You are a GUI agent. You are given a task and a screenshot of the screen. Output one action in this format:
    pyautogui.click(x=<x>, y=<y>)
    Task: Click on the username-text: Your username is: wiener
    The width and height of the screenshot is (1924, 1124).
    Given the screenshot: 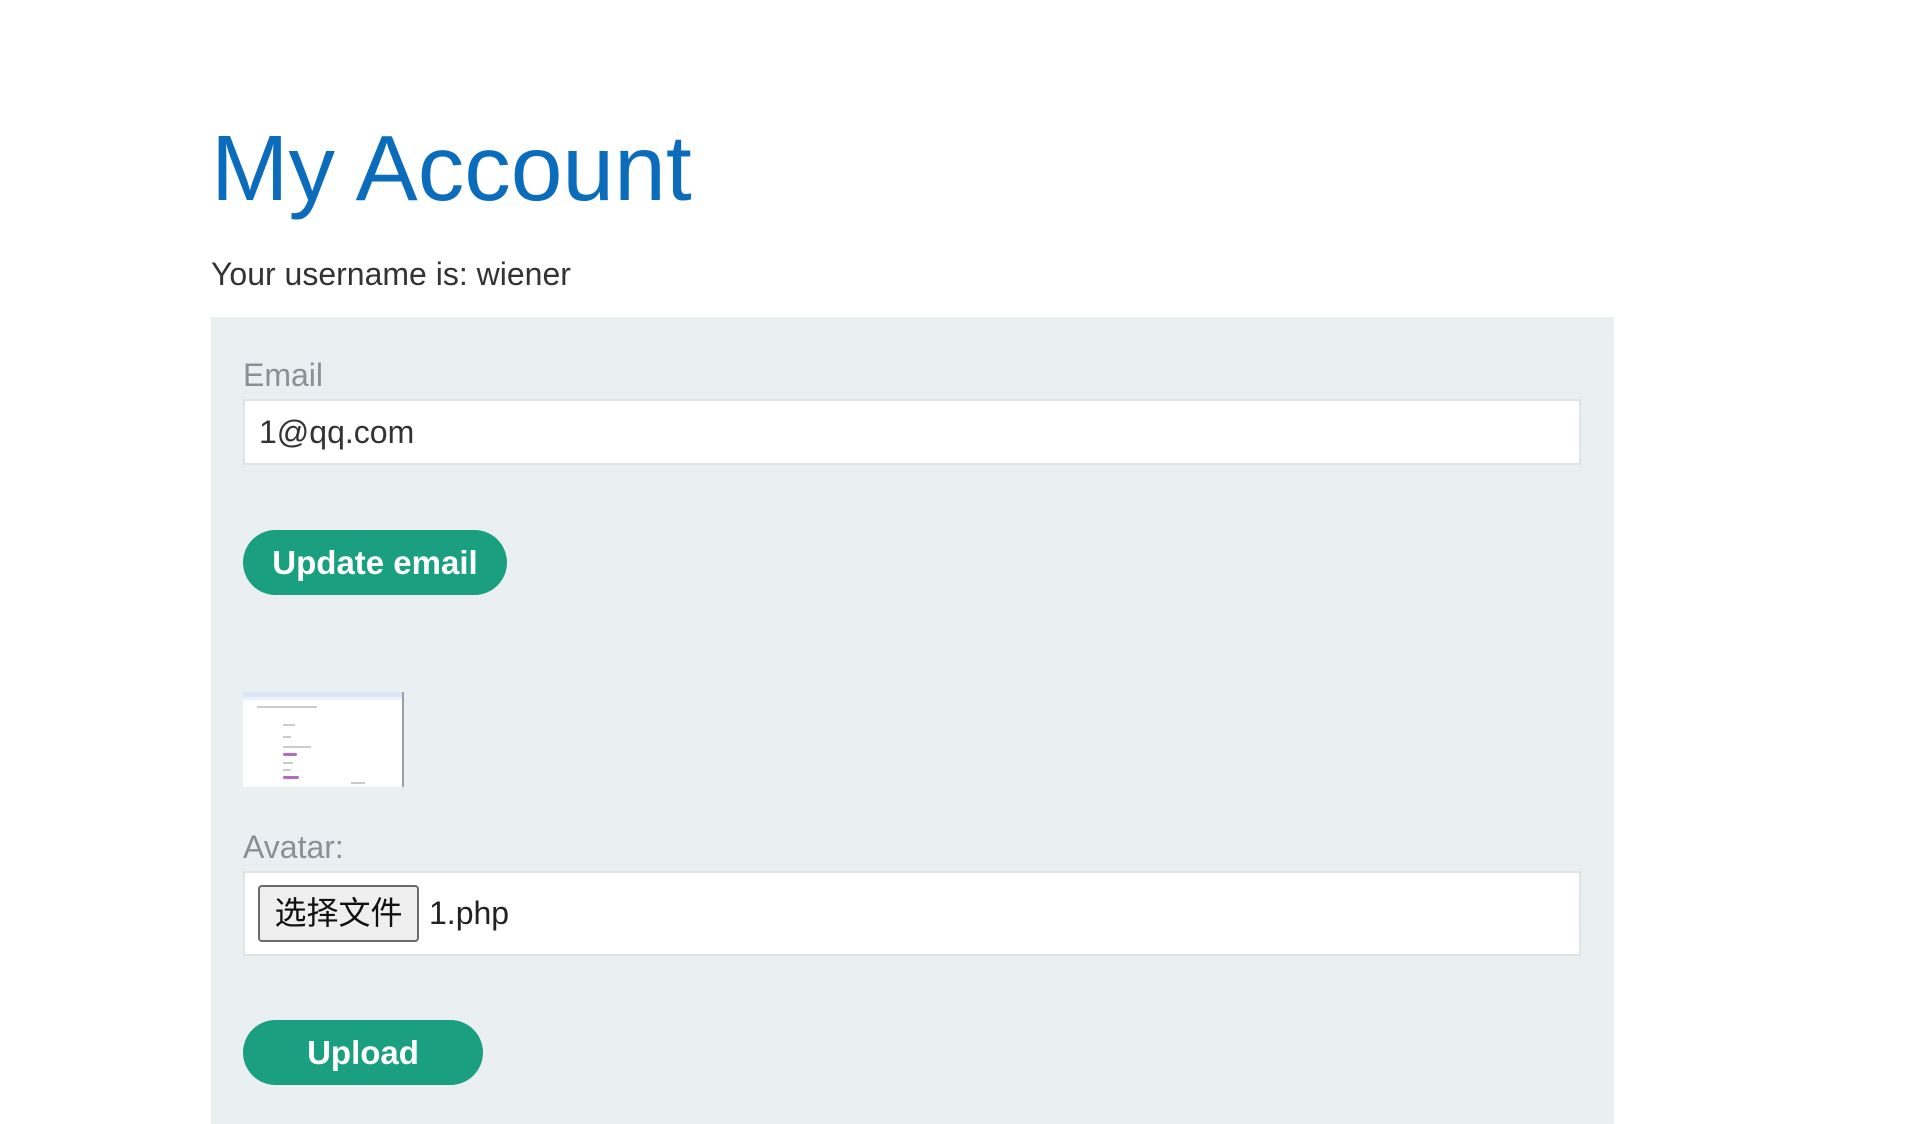 What is the action you would take?
    pyautogui.click(x=391, y=274)
    